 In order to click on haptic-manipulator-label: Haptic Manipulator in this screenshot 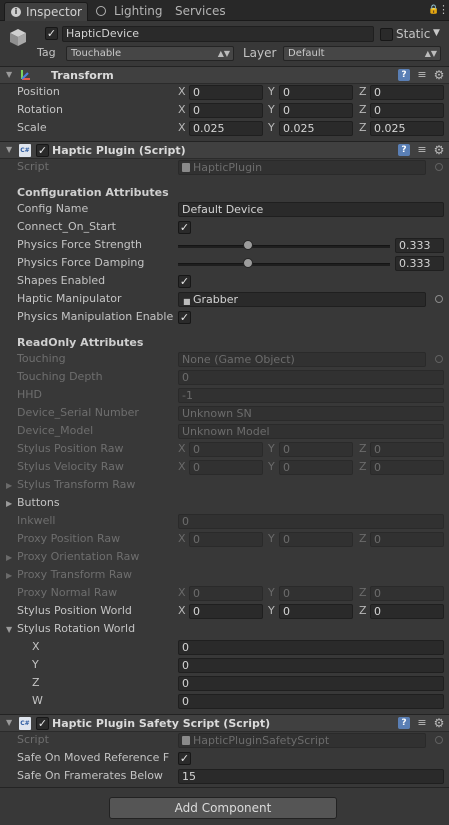, I will do `click(69, 298)`.